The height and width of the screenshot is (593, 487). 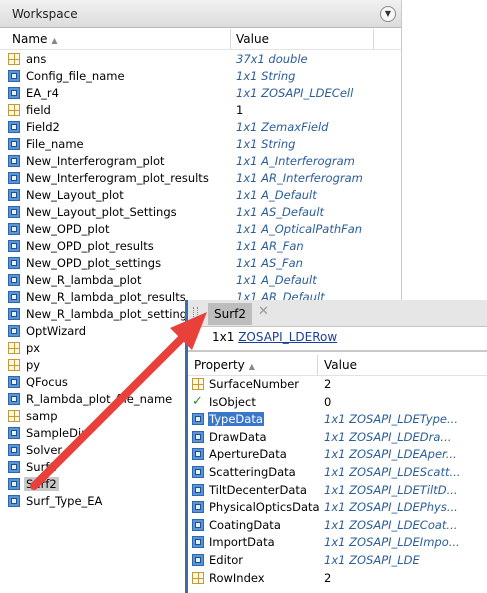 I want to click on variable-size: 1x1, so click(x=223, y=337).